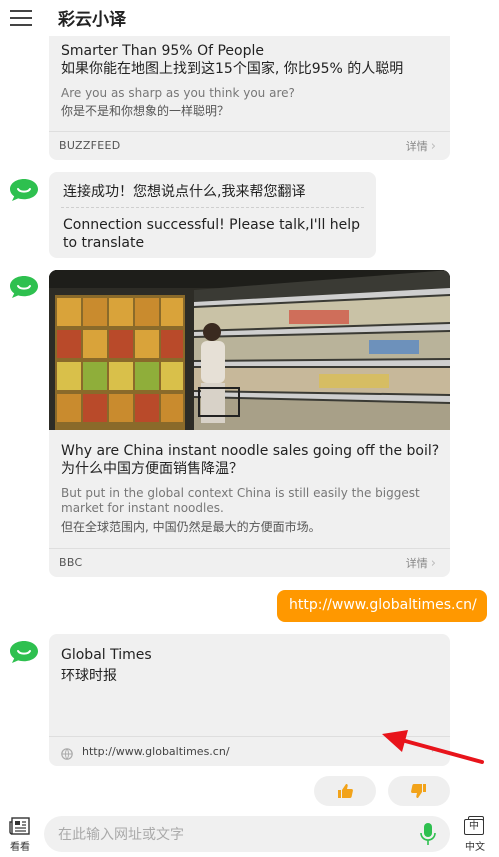 This screenshot has height=857, width=499. I want to click on user-message-text: http://www.globaltimes.cn/, so click(383, 605).